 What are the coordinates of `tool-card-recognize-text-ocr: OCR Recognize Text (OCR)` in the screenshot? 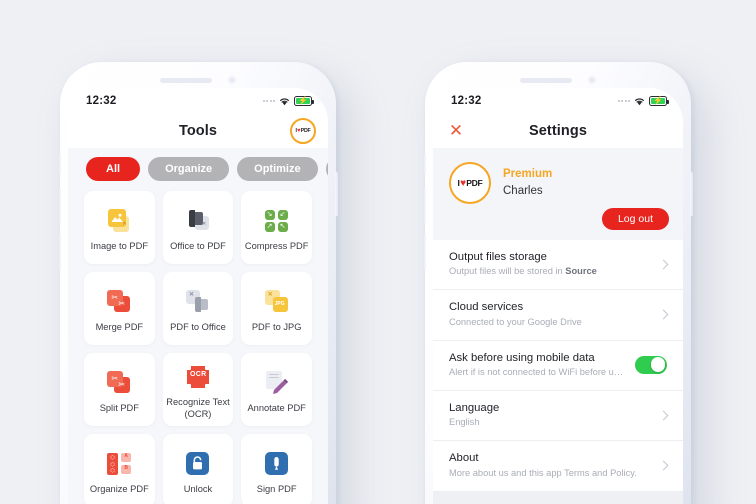 It's located at (198, 389).